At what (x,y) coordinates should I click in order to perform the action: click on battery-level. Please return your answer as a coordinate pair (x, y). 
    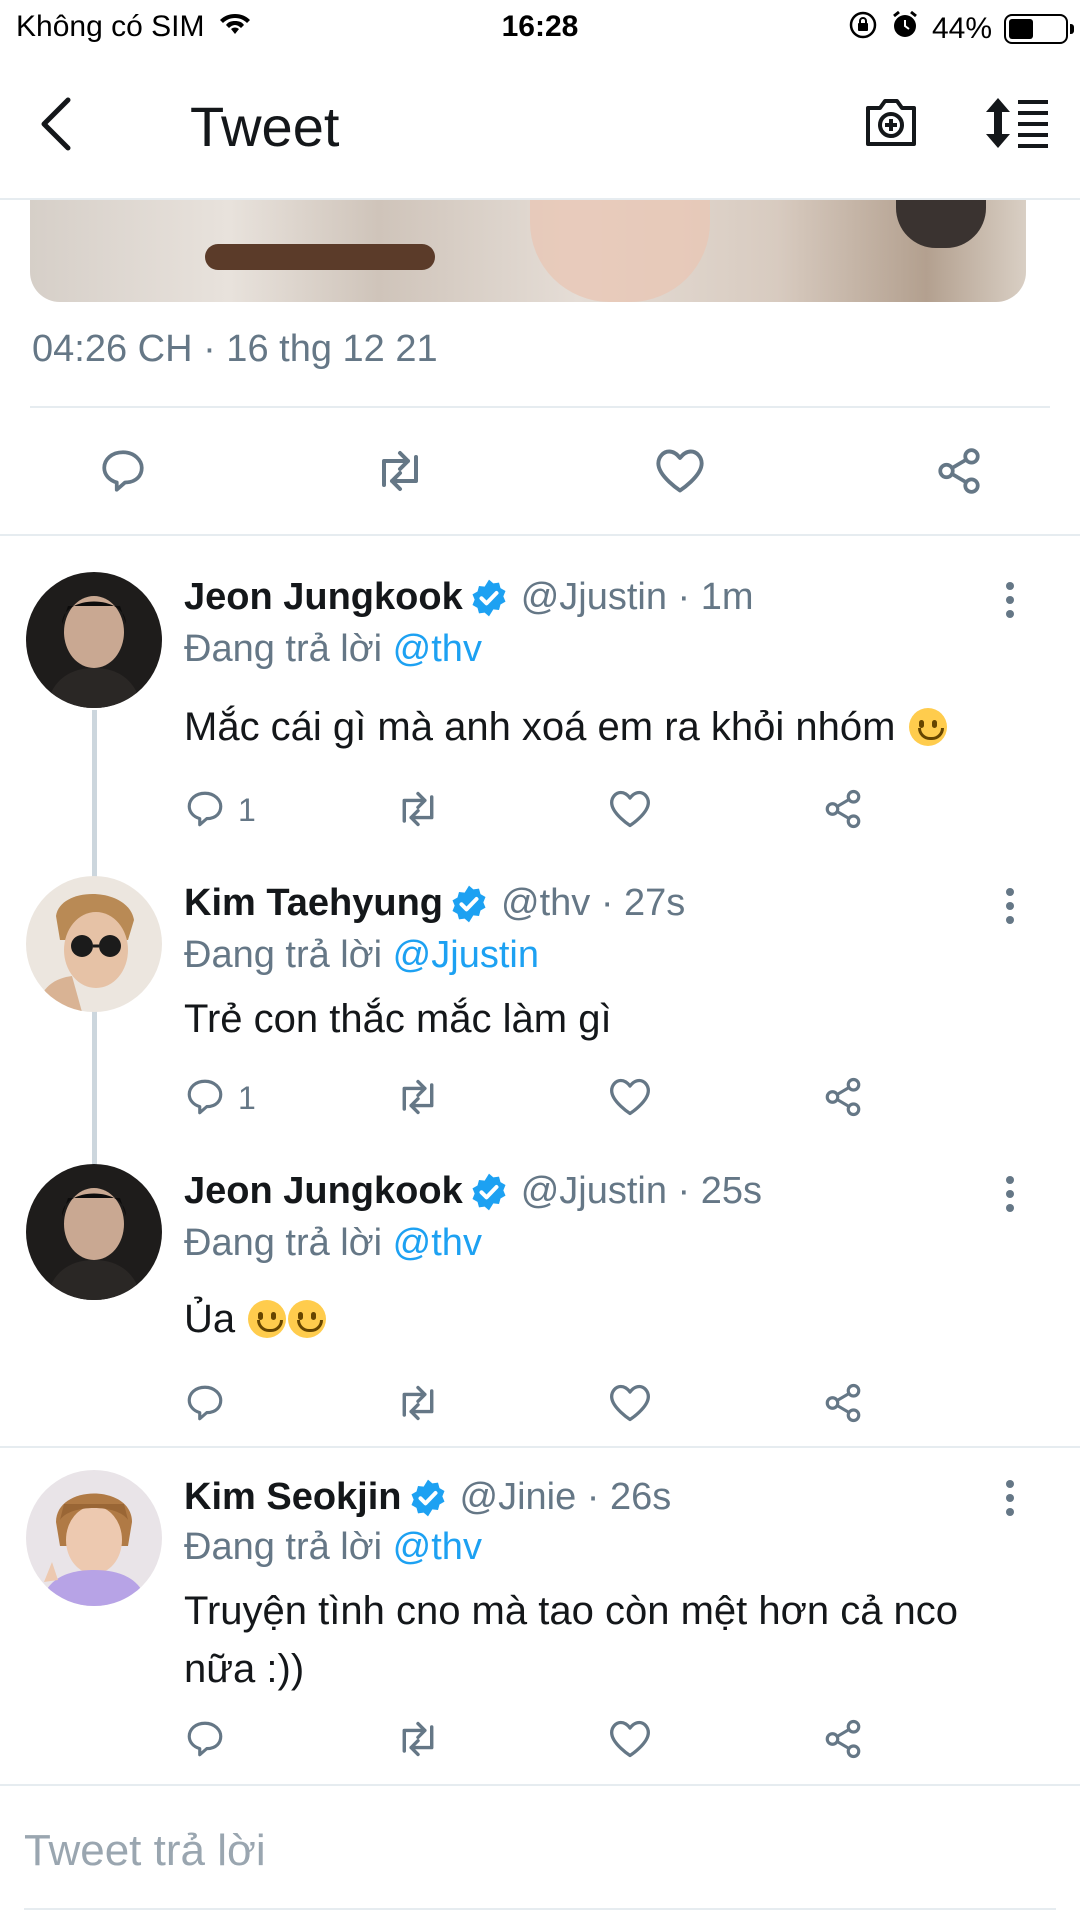
    Looking at the image, I should click on (1021, 29).